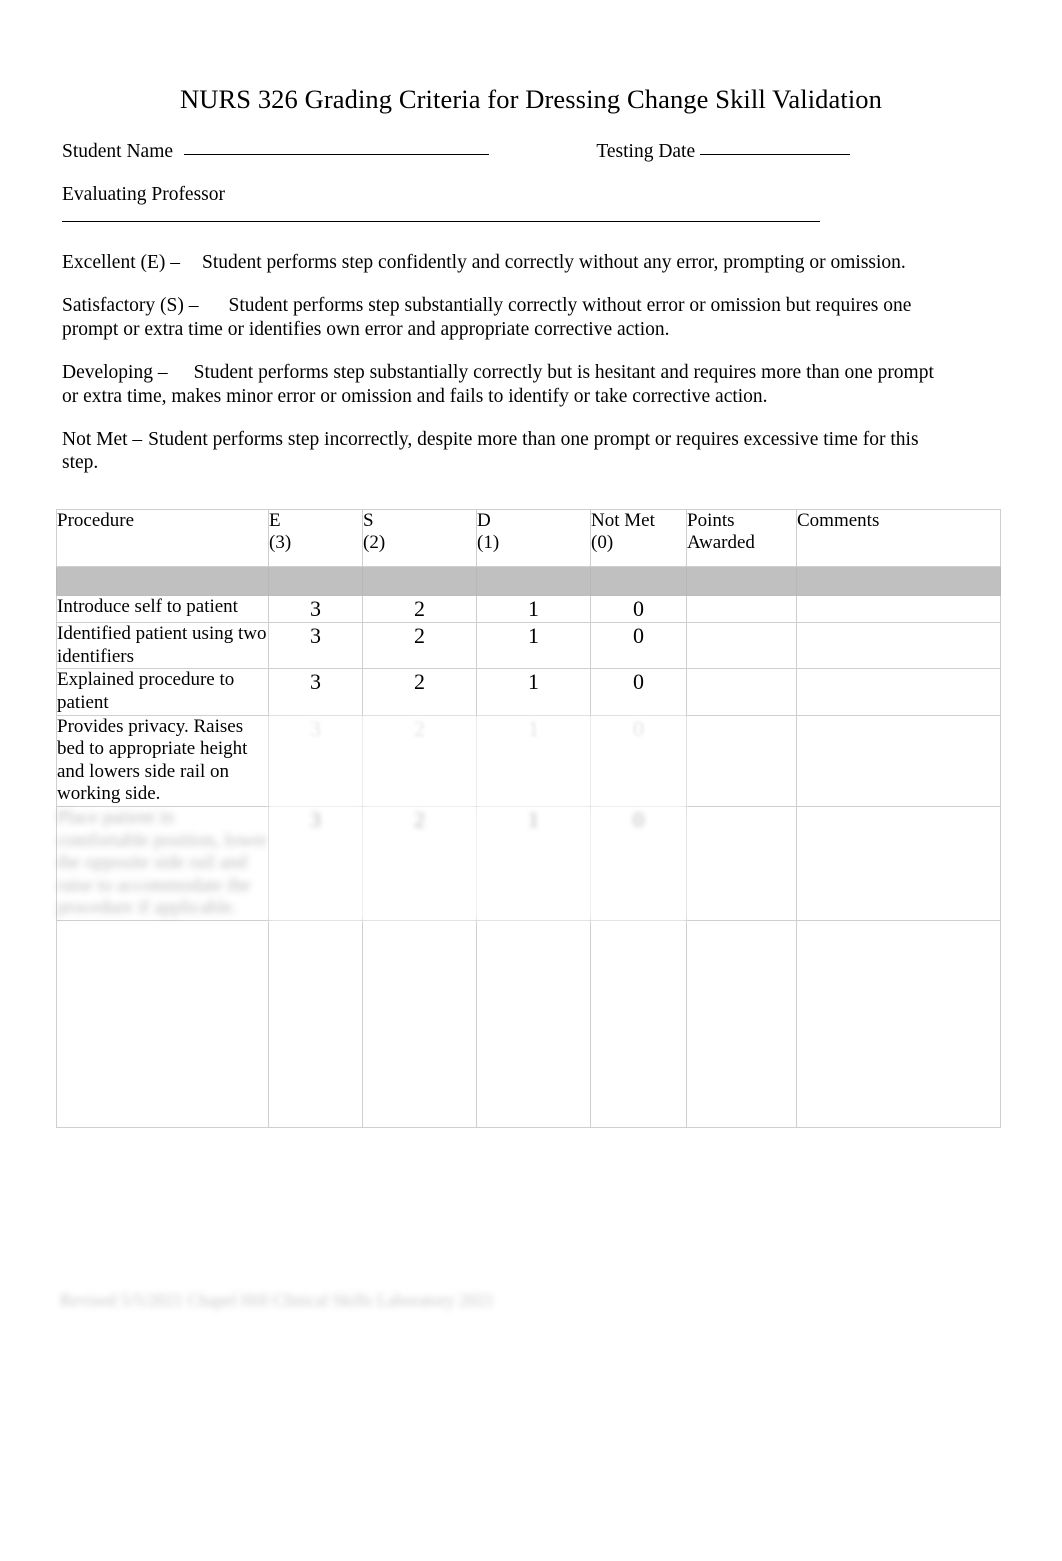  I want to click on evaluating-professor-label: Evaluating Professor, so click(144, 194).